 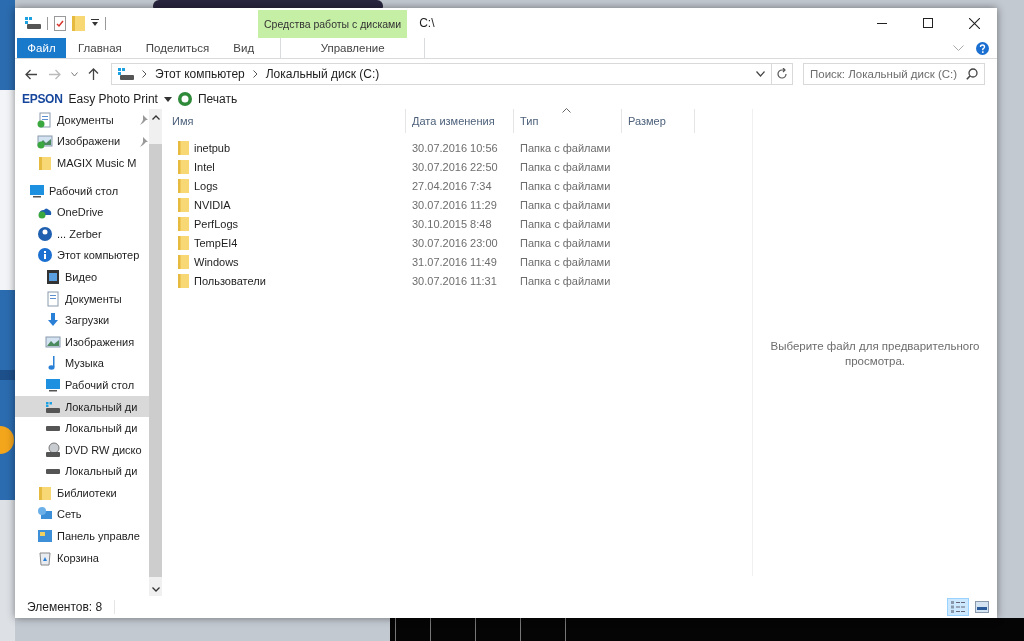 What do you see at coordinates (93, 74) in the screenshot?
I see `up-arrow-icon` at bounding box center [93, 74].